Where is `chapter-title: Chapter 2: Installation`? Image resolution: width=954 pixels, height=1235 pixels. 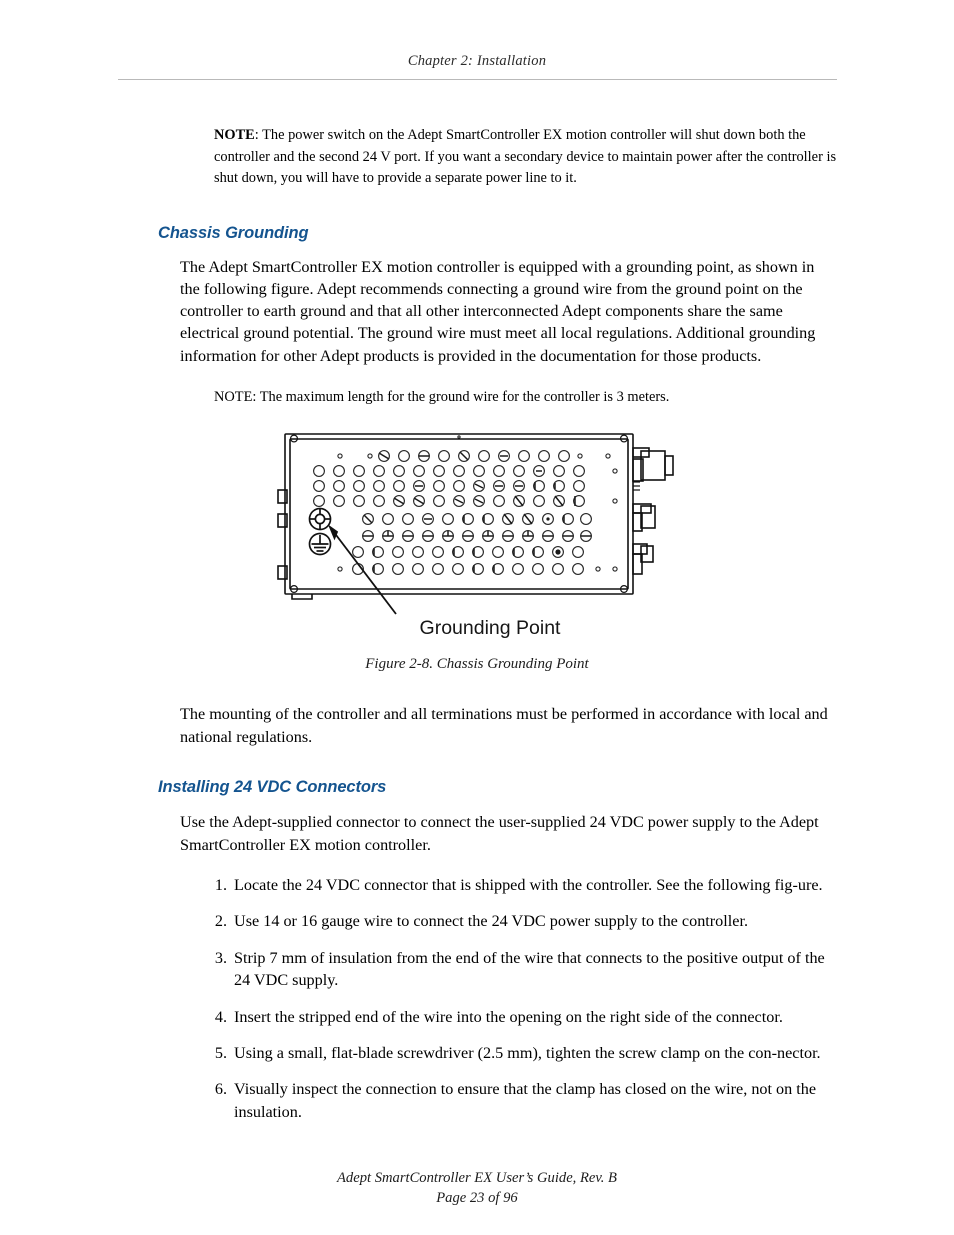 chapter-title: Chapter 2: Installation is located at coordinates (477, 61).